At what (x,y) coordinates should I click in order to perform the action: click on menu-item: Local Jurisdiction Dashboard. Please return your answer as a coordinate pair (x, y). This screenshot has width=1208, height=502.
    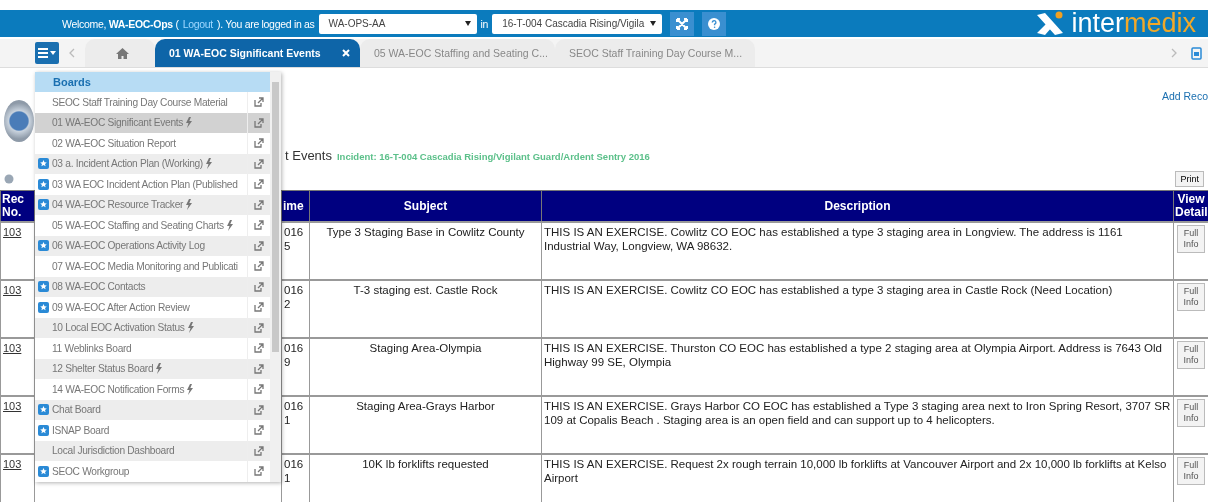
    Looking at the image, I should click on (152, 450).